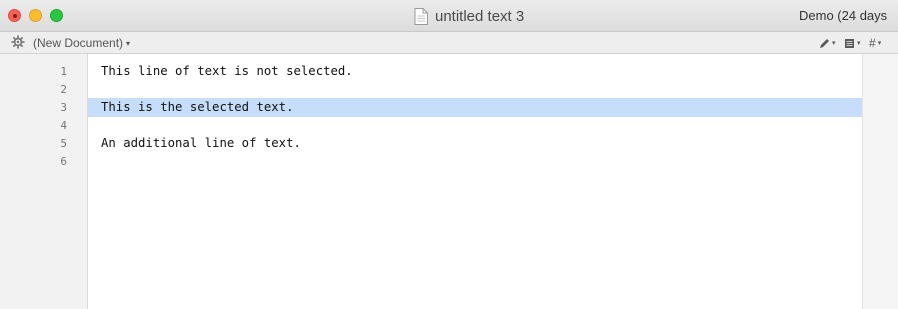 This screenshot has width=898, height=309. I want to click on line-number: 4, so click(63, 125).